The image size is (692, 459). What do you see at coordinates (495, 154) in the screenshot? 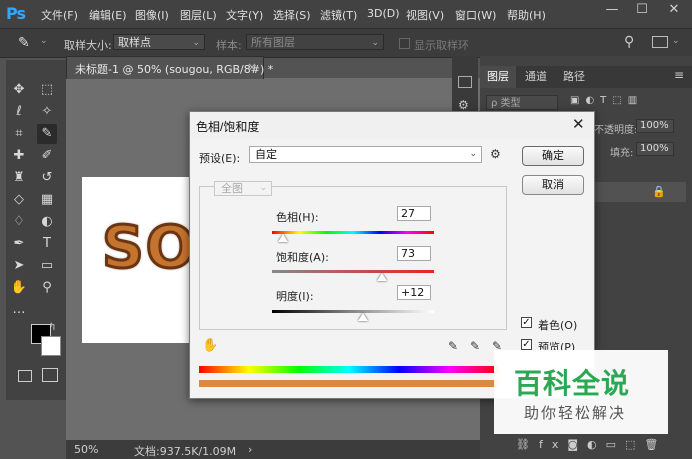
I see `settings-gear-icon: ⚙` at bounding box center [495, 154].